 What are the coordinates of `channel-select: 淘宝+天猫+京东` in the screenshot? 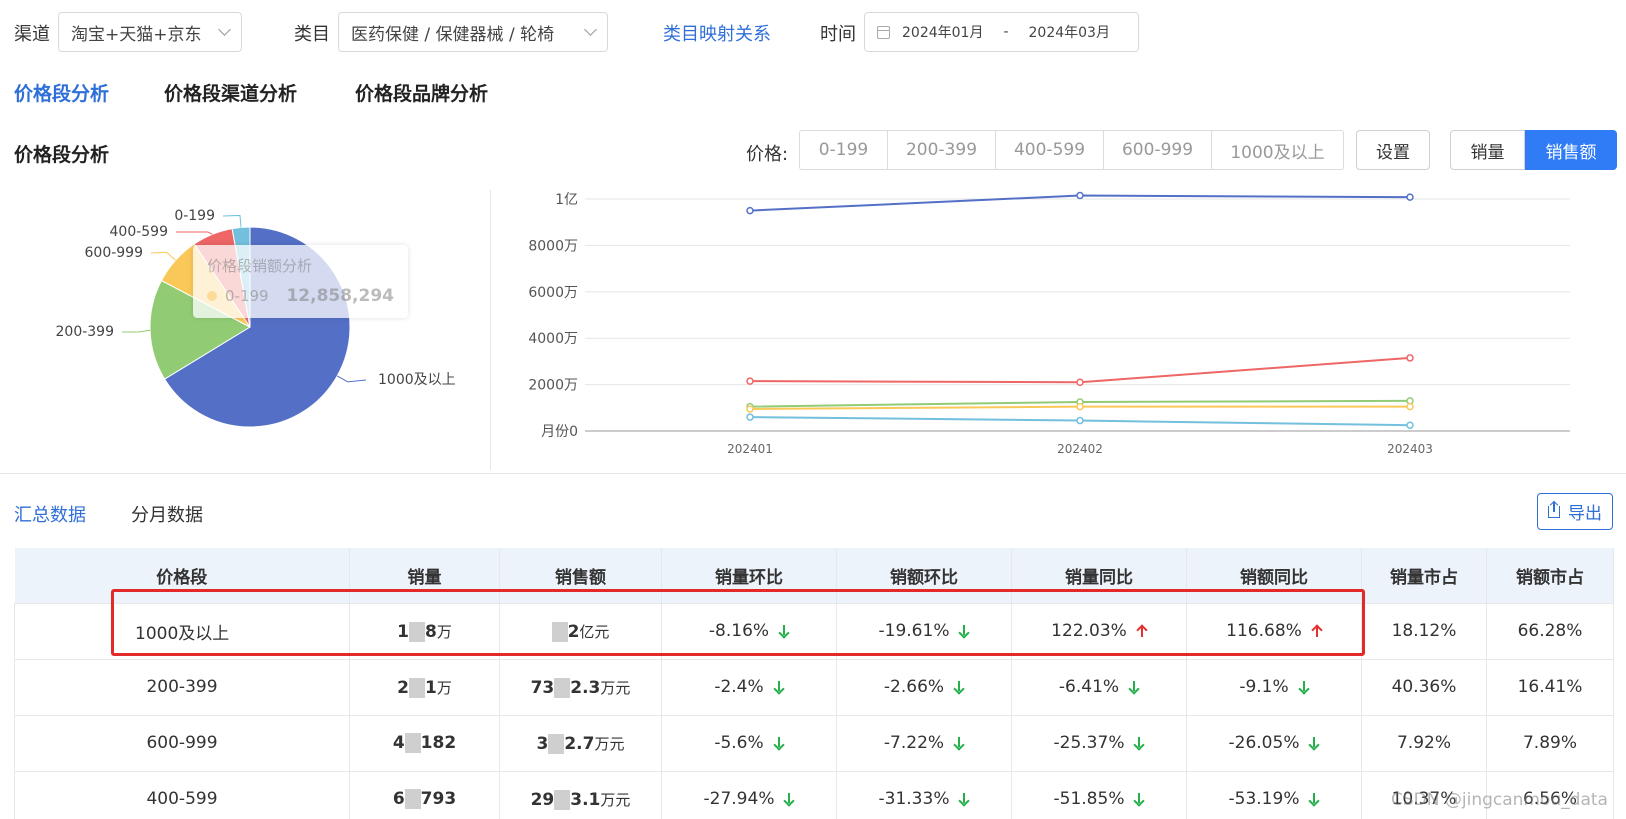 It's located at (150, 32).